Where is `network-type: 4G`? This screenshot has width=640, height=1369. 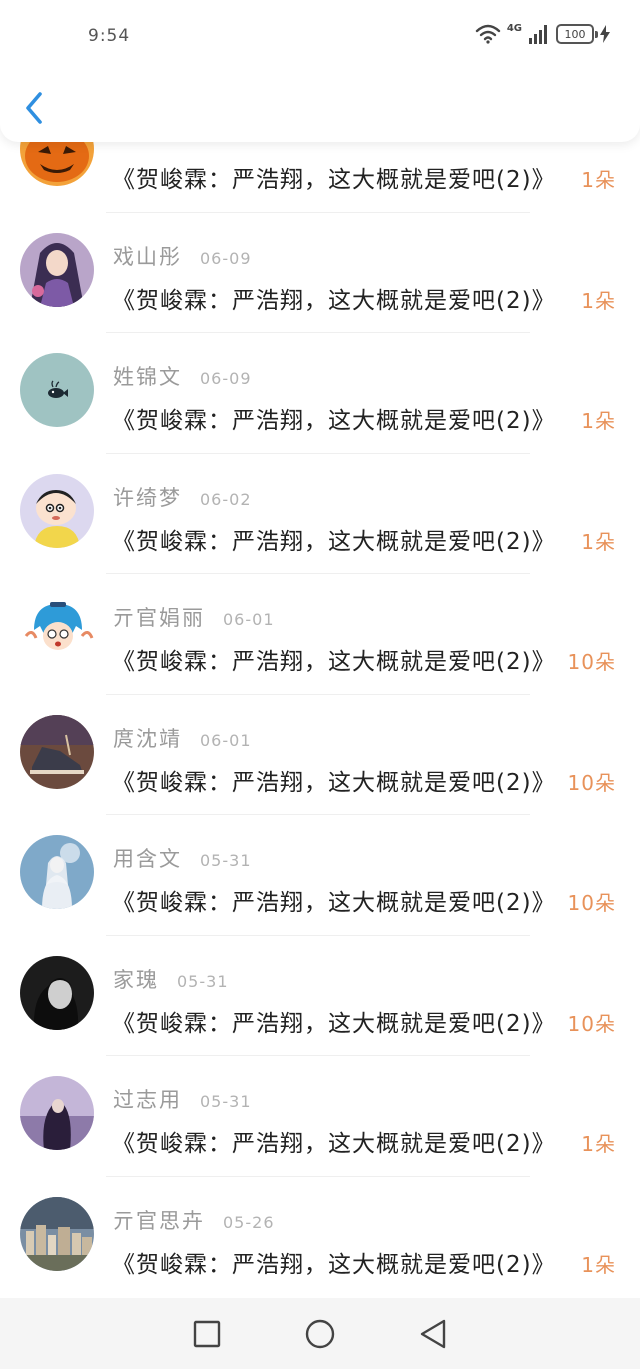 network-type: 4G is located at coordinates (514, 28).